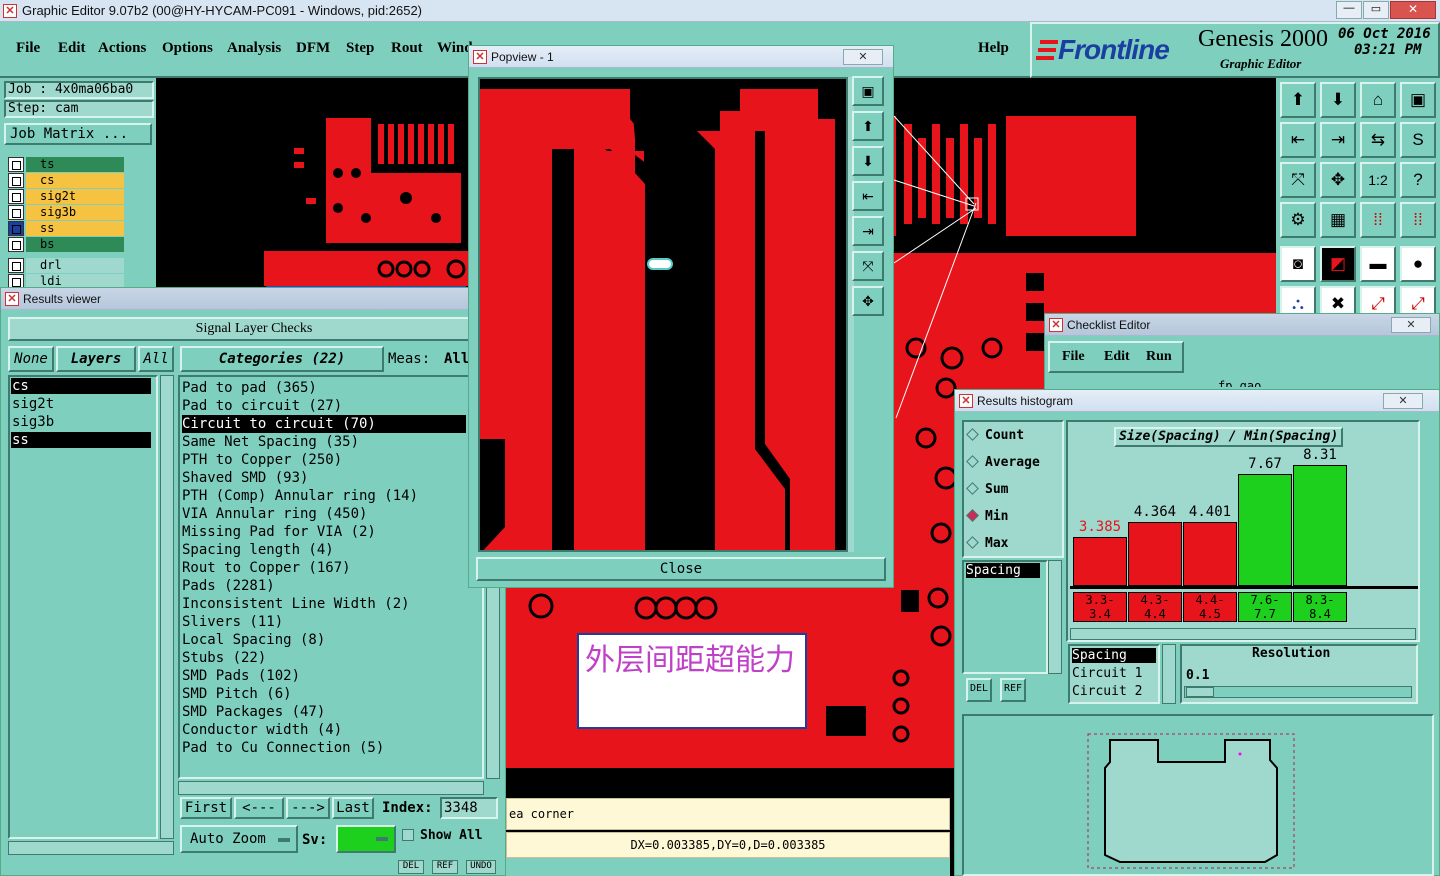 The height and width of the screenshot is (876, 1440). I want to click on ref-button: REF, so click(445, 867).